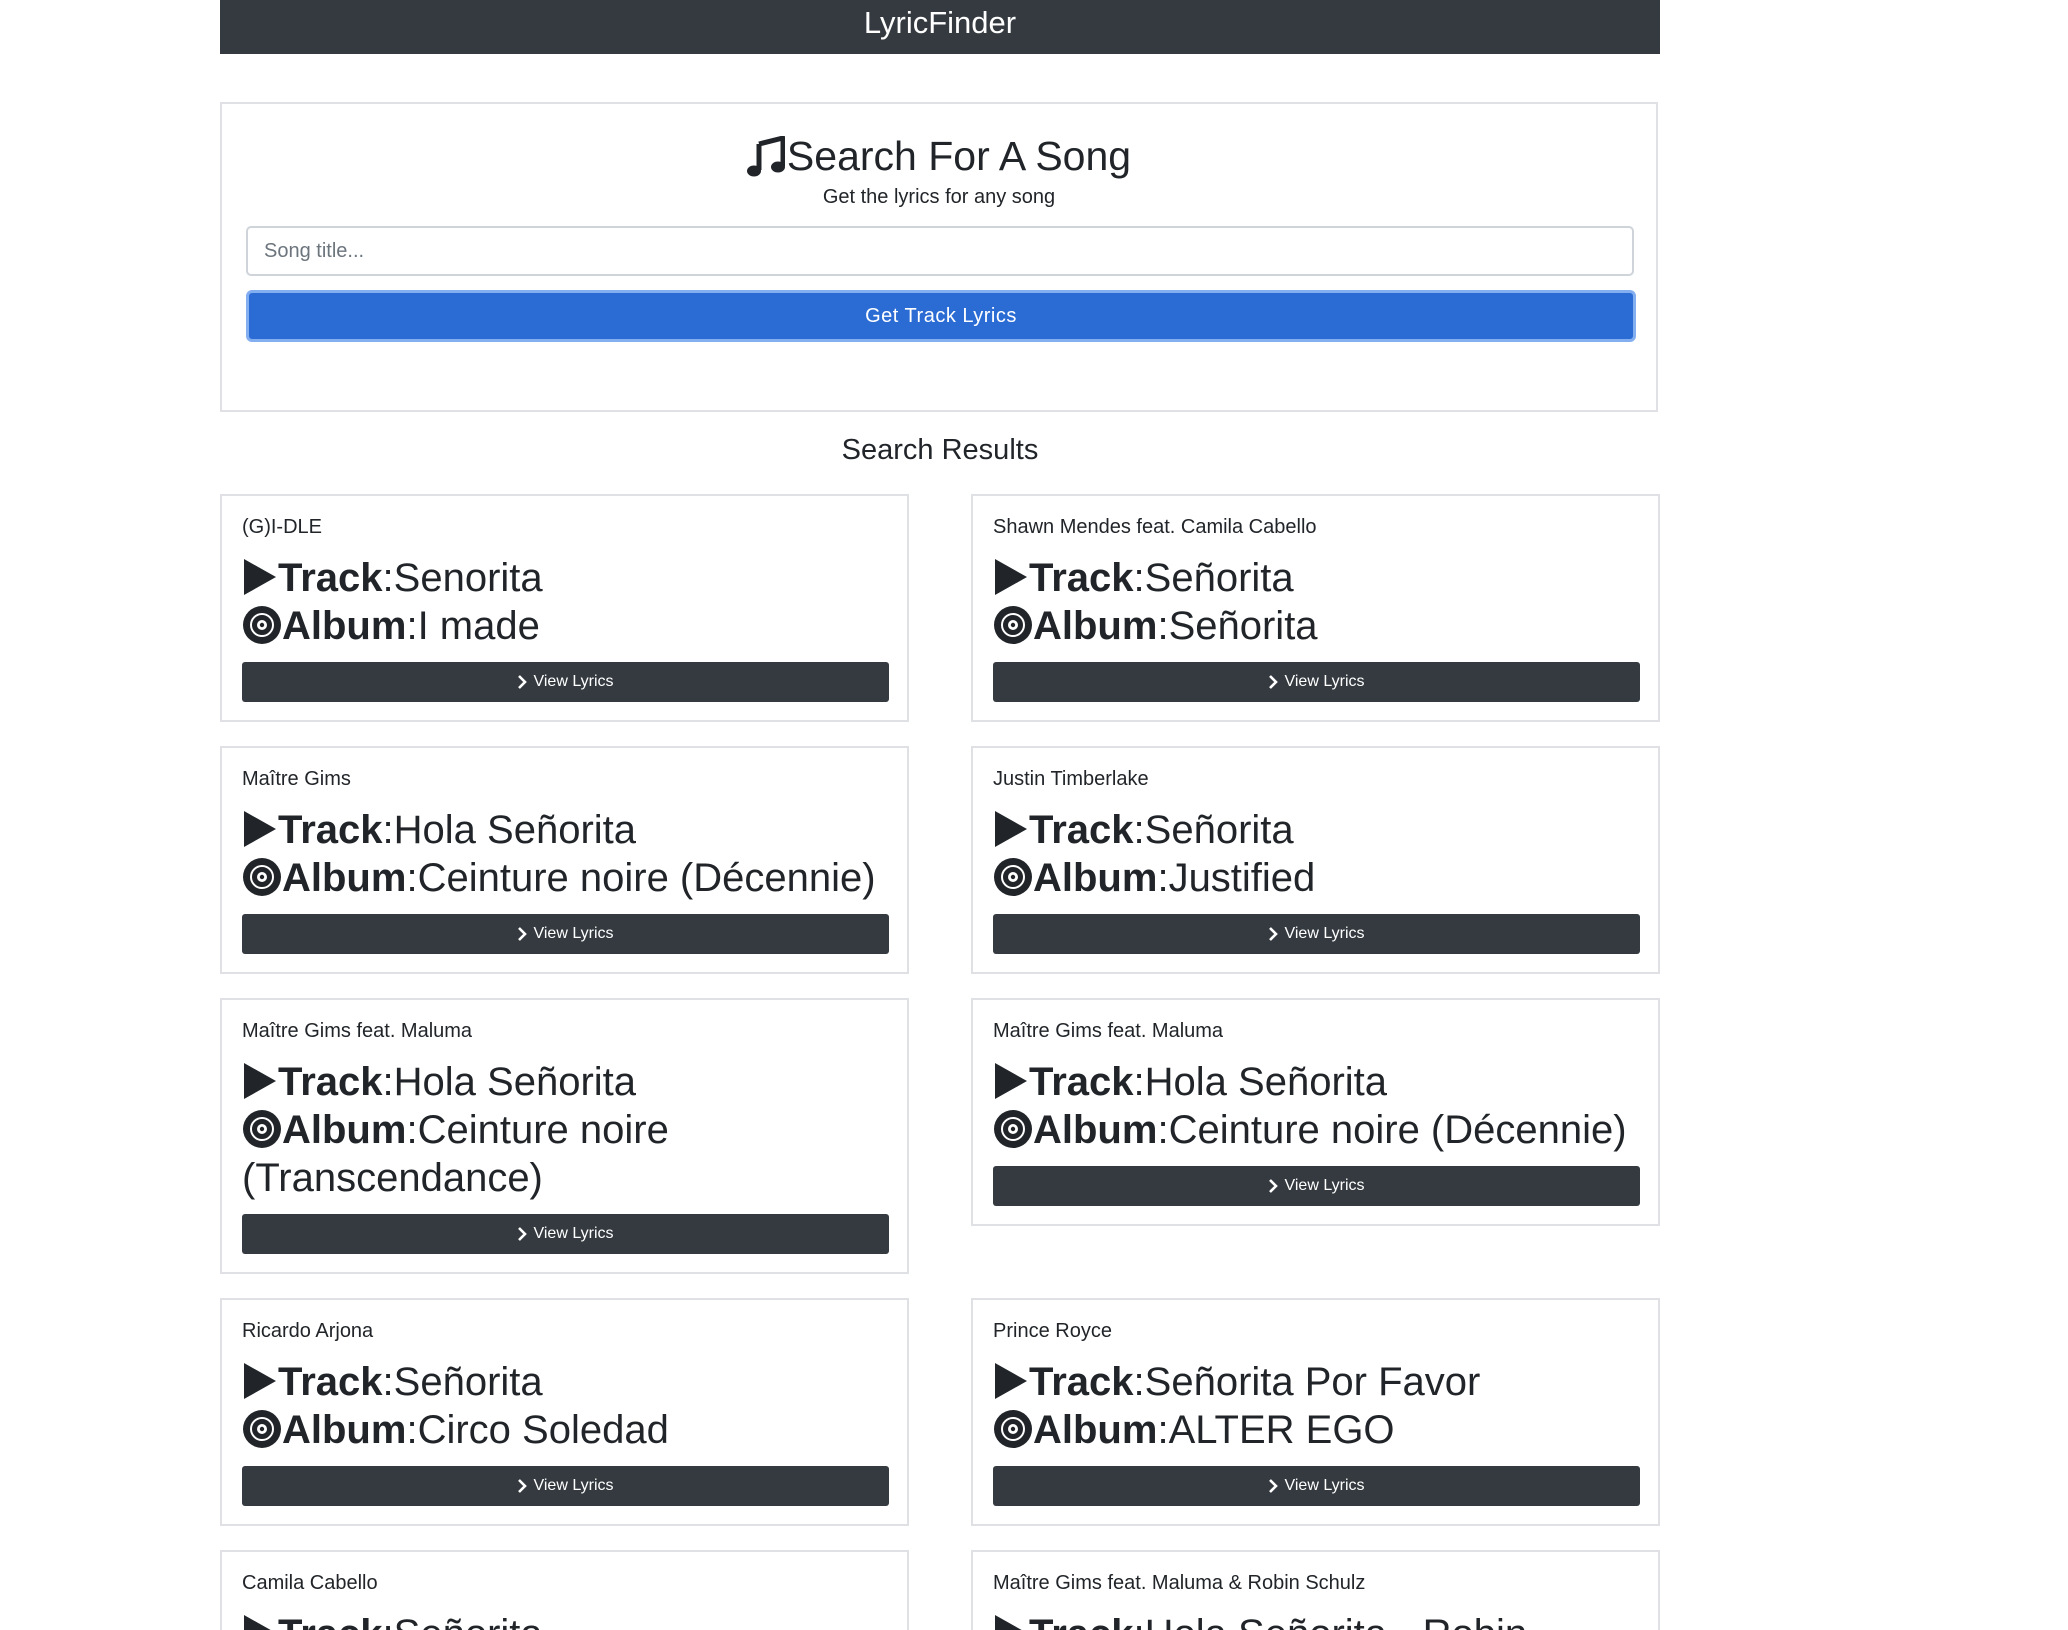  What do you see at coordinates (296, 779) in the screenshot?
I see `artist-name: Maître Gims` at bounding box center [296, 779].